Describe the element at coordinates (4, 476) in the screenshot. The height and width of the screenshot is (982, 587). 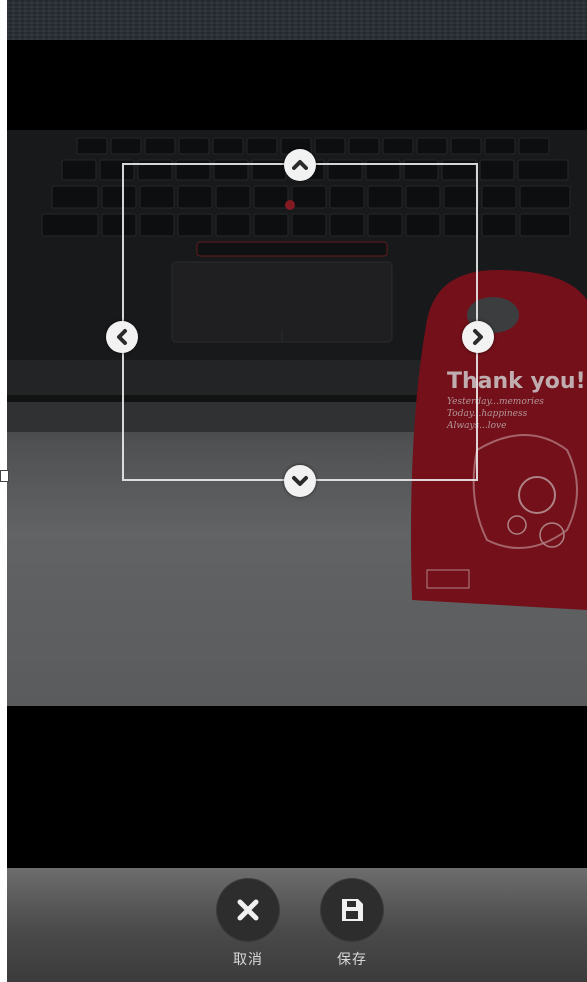
I see `edge-indicator` at that location.